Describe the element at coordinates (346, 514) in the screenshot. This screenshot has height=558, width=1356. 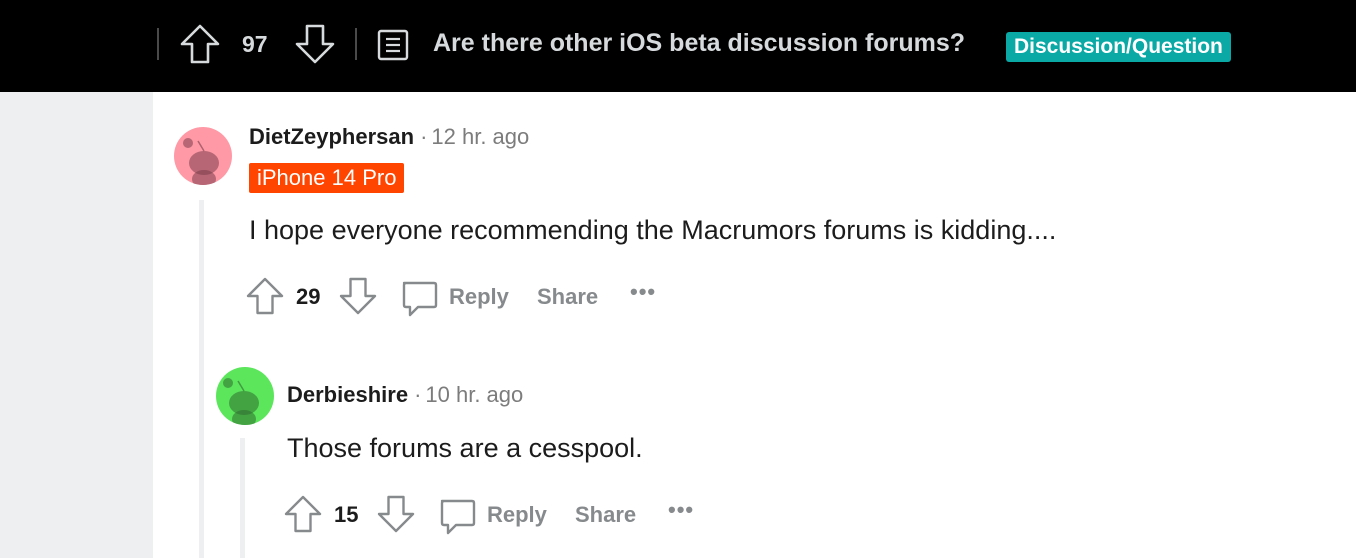
I see `comment-vote-count: 15` at that location.